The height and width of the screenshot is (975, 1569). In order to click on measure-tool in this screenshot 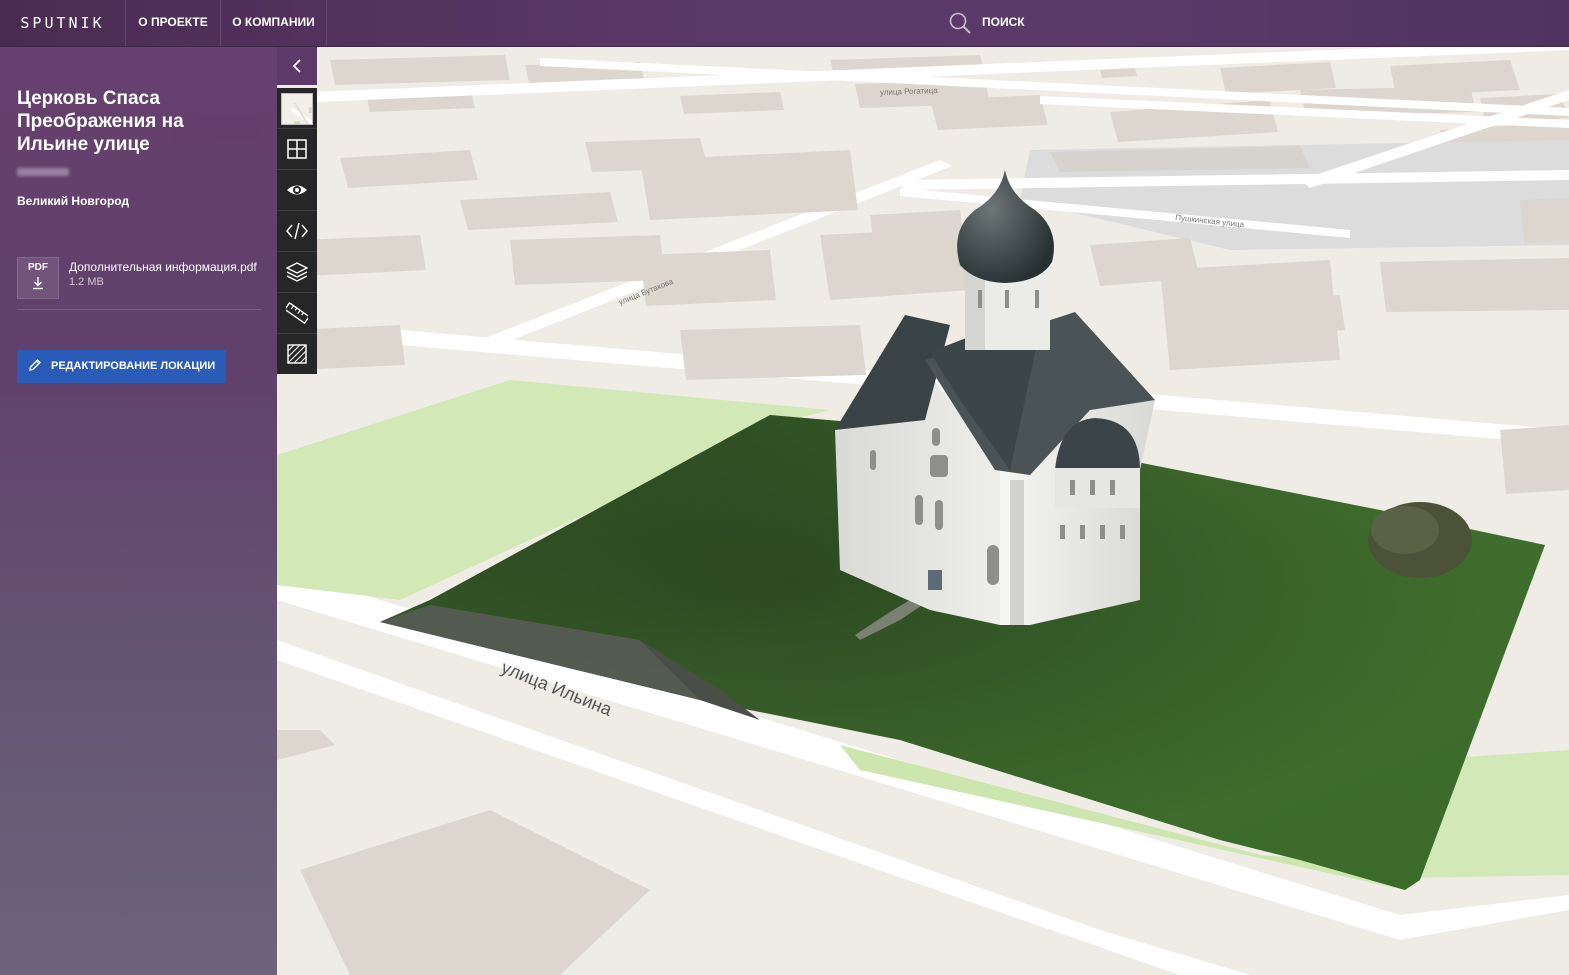, I will do `click(297, 313)`.